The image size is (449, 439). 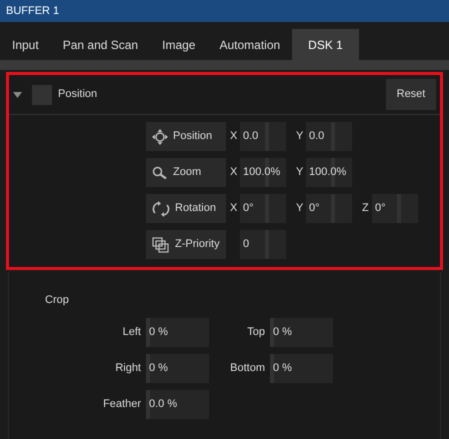 What do you see at coordinates (78, 94) in the screenshot?
I see `section-title: Position` at bounding box center [78, 94].